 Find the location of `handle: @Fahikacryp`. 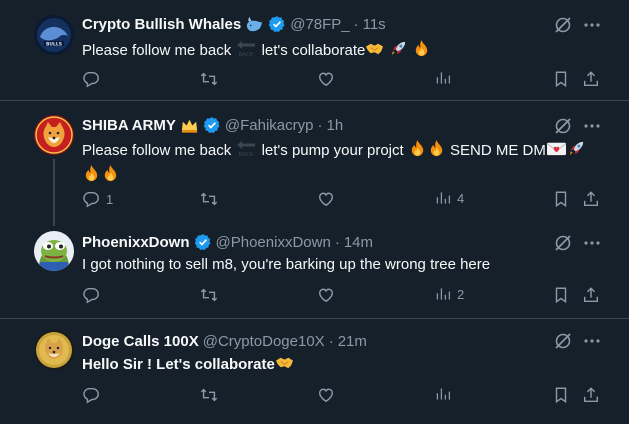

handle: @Fahikacryp is located at coordinates (269, 125).